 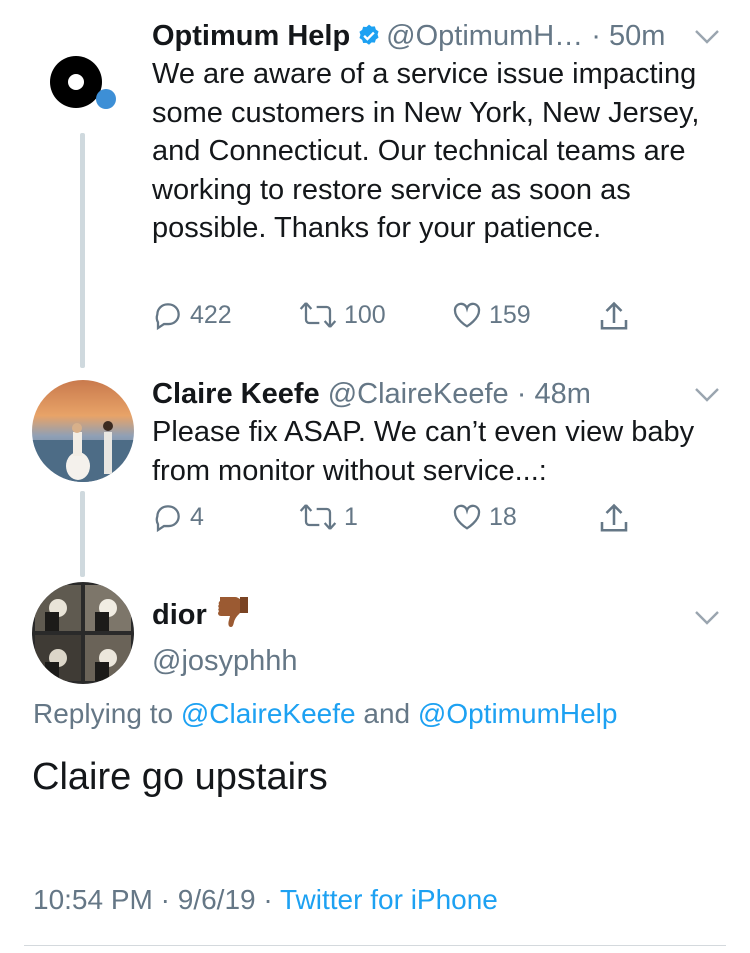 What do you see at coordinates (389, 899) in the screenshot?
I see `tweet-source-link: Twitter for iPhone` at bounding box center [389, 899].